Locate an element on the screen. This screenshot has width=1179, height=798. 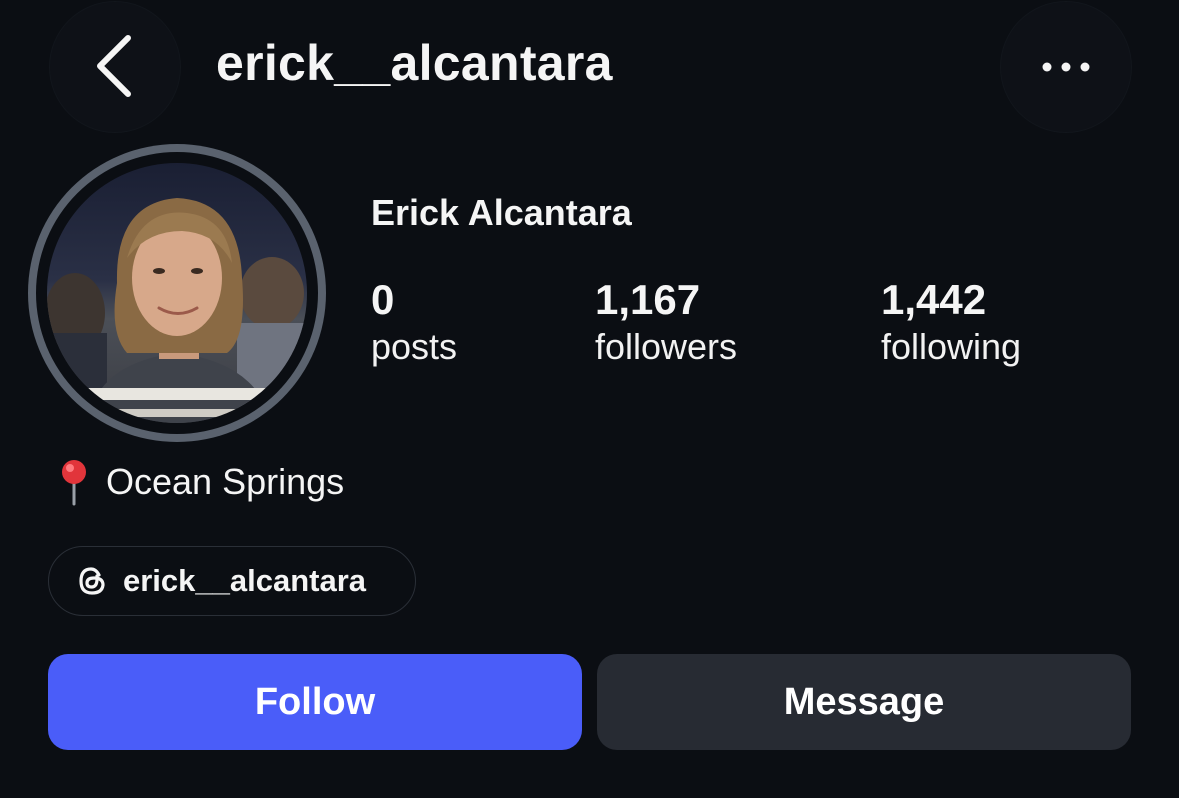
profile-location: Ocean Springs is located at coordinates (200, 482).